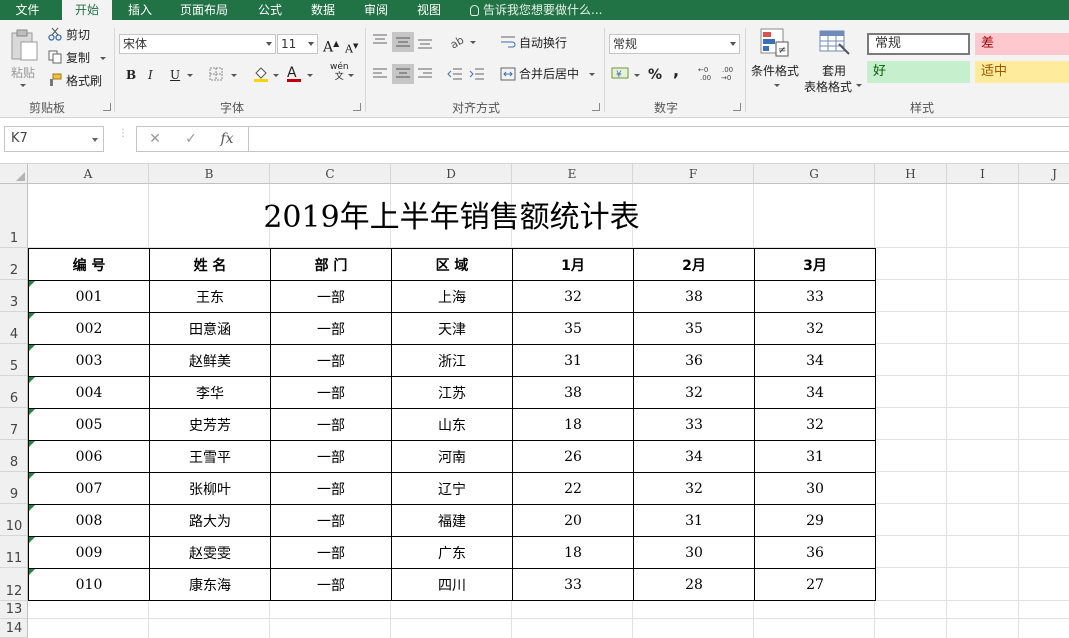 The width and height of the screenshot is (1069, 638). I want to click on percent-button: %, so click(655, 75).